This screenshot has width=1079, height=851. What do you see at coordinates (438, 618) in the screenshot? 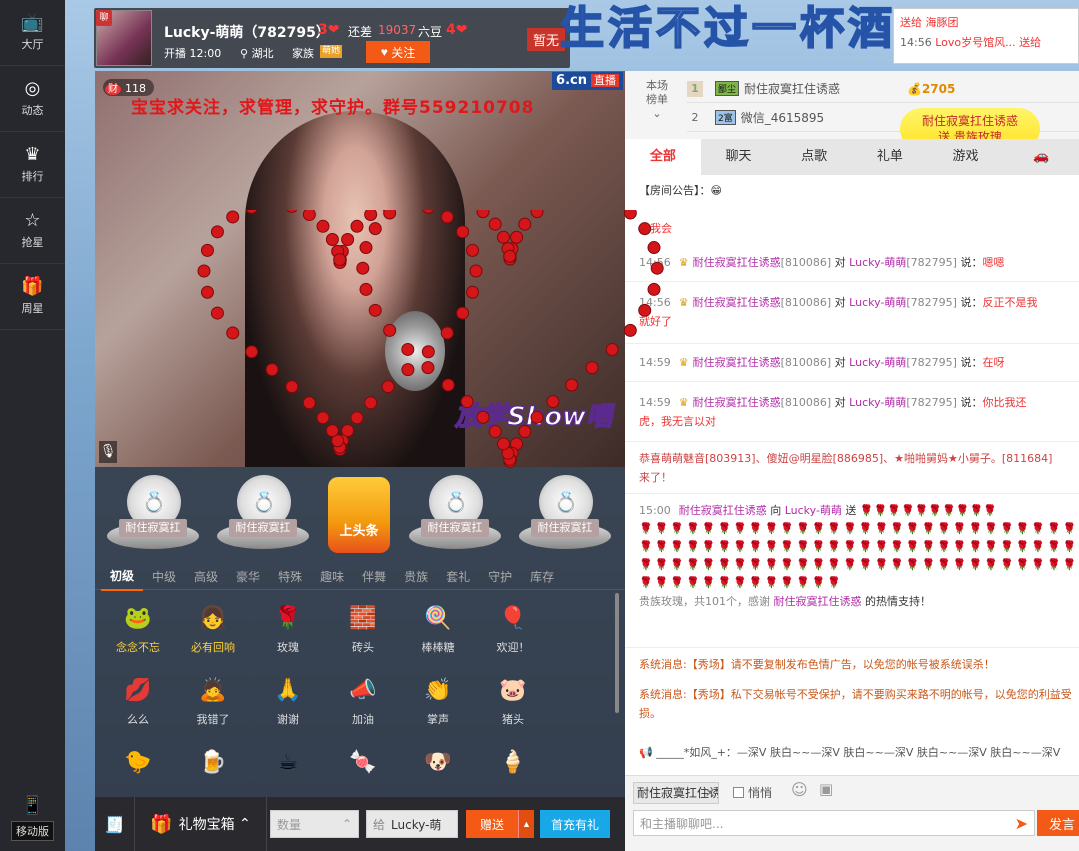
I see `gift-icon: 🍭` at bounding box center [438, 618].